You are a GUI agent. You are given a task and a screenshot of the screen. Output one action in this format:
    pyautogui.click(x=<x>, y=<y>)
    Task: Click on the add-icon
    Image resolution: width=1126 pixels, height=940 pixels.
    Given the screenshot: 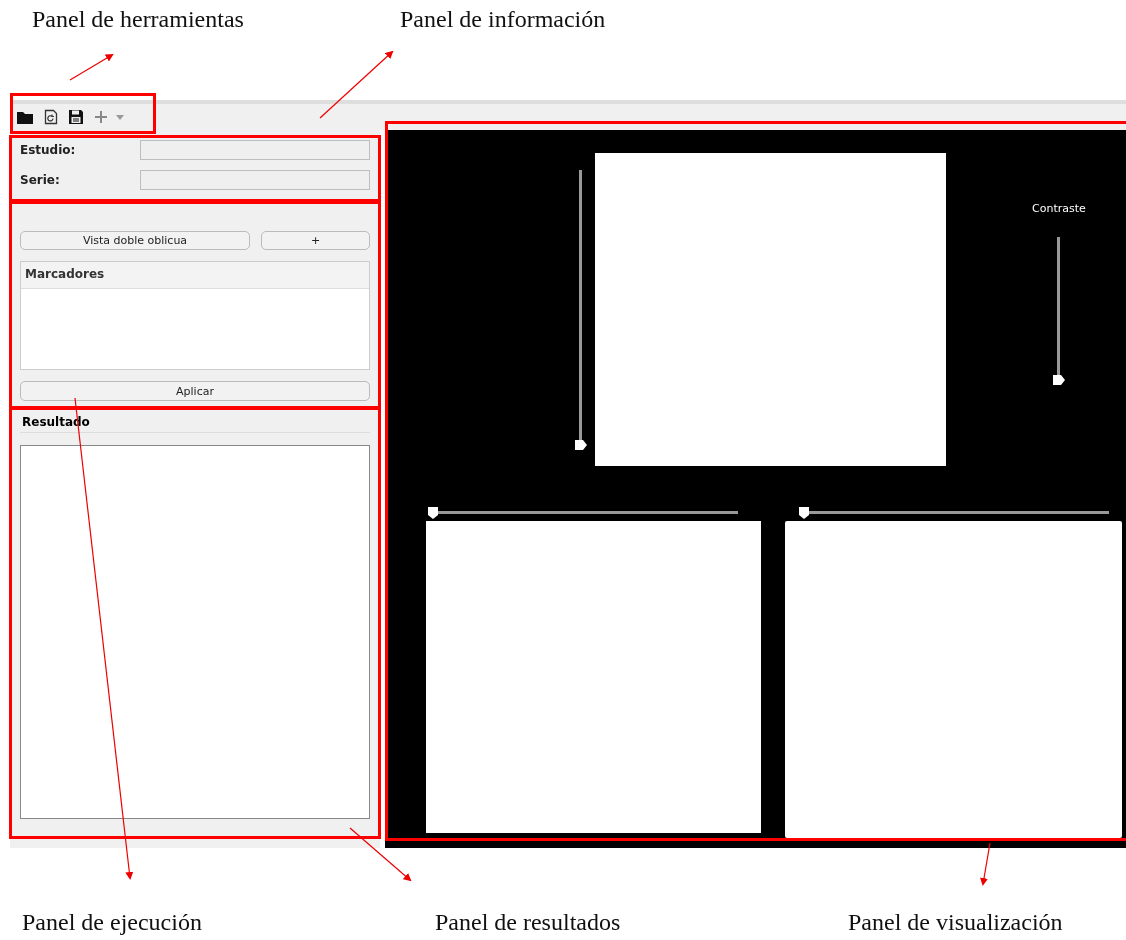 What is the action you would take?
    pyautogui.click(x=101, y=117)
    